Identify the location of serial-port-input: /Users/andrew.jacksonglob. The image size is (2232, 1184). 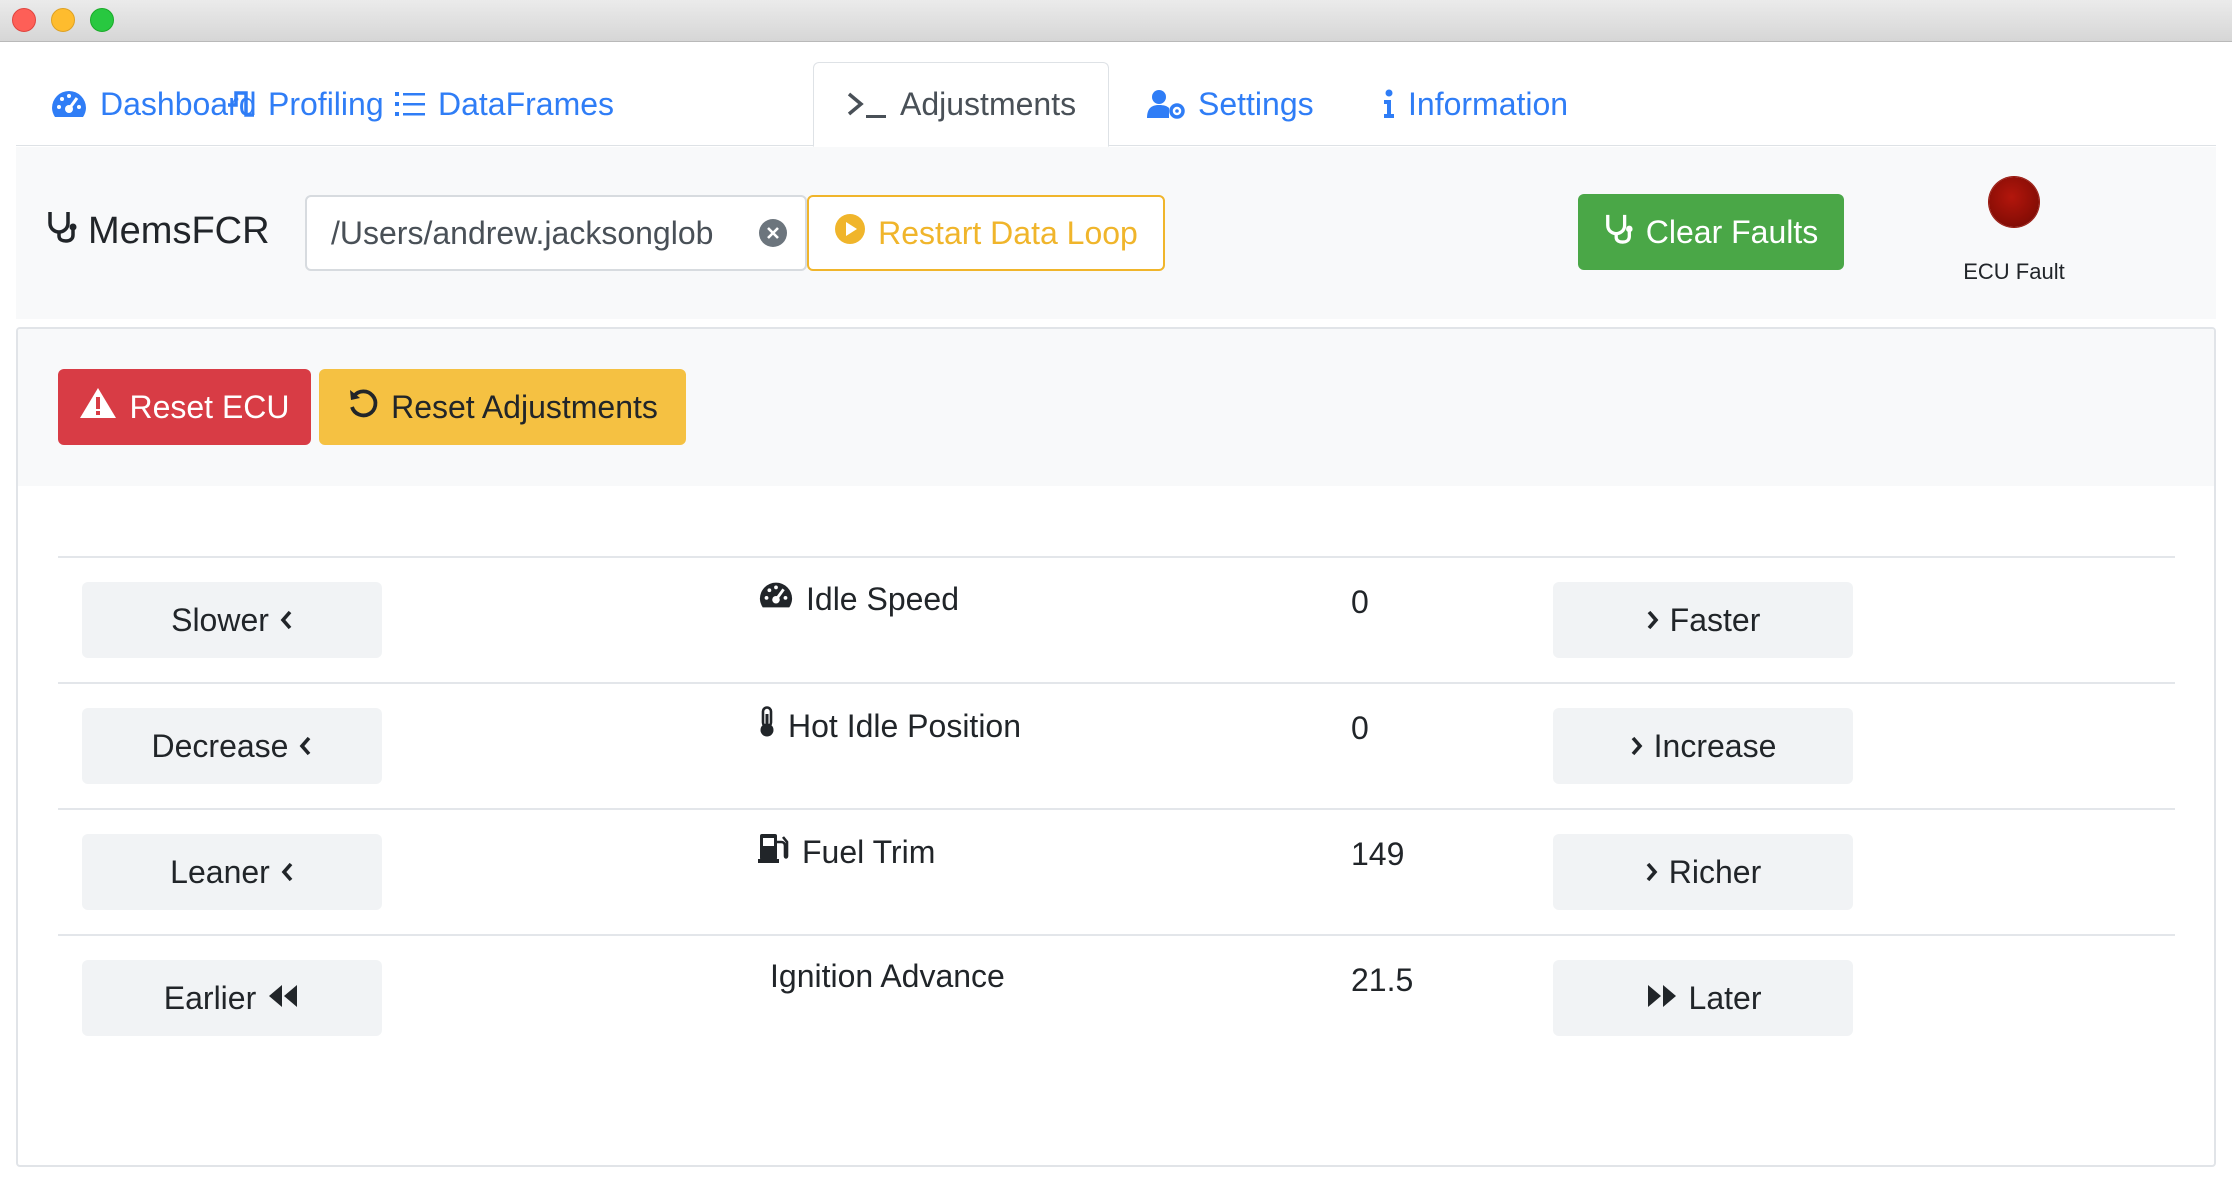
(556, 233).